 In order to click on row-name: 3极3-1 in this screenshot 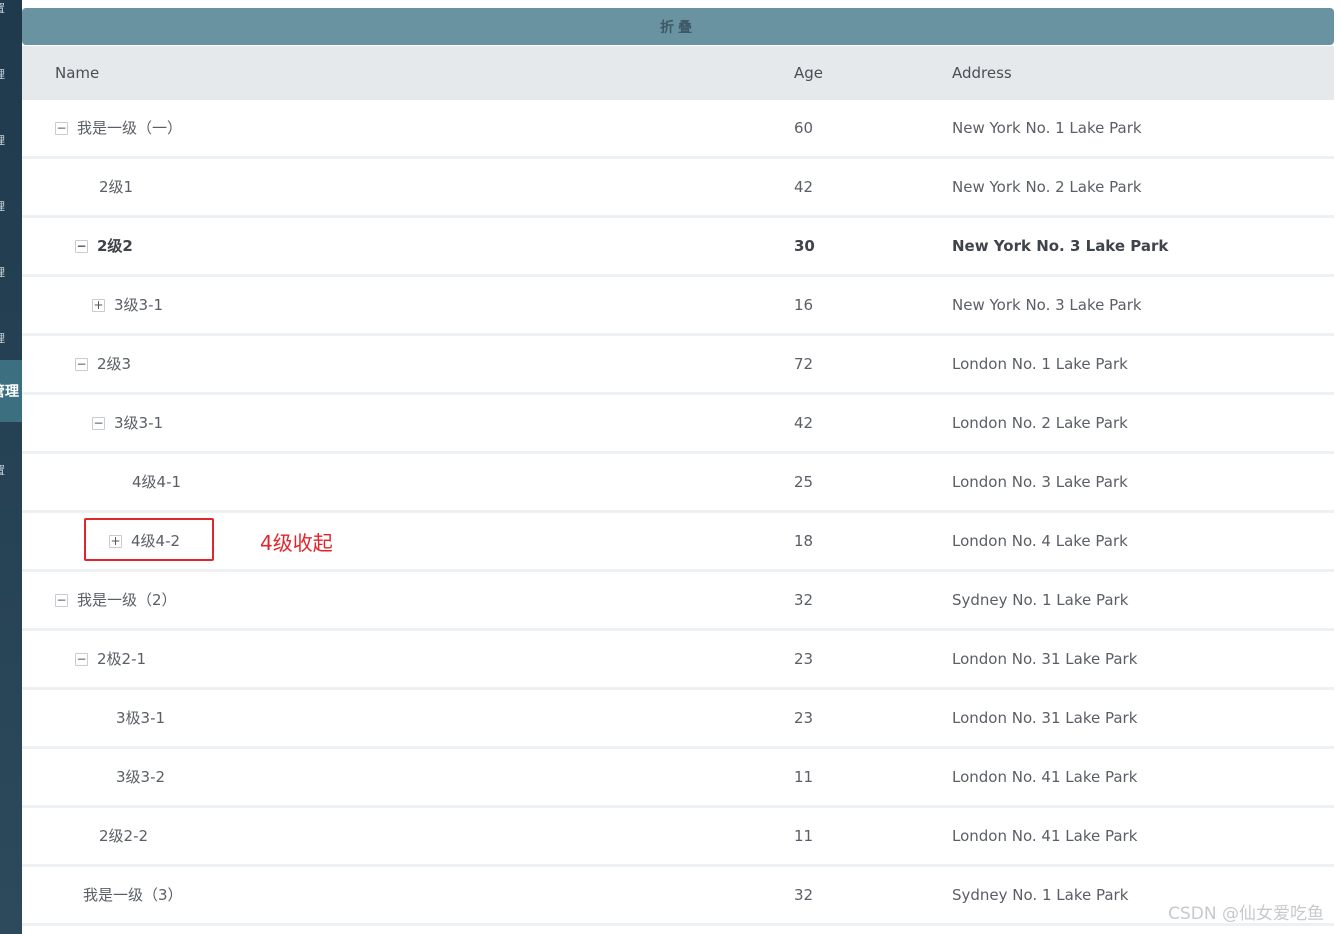, I will do `click(141, 718)`.